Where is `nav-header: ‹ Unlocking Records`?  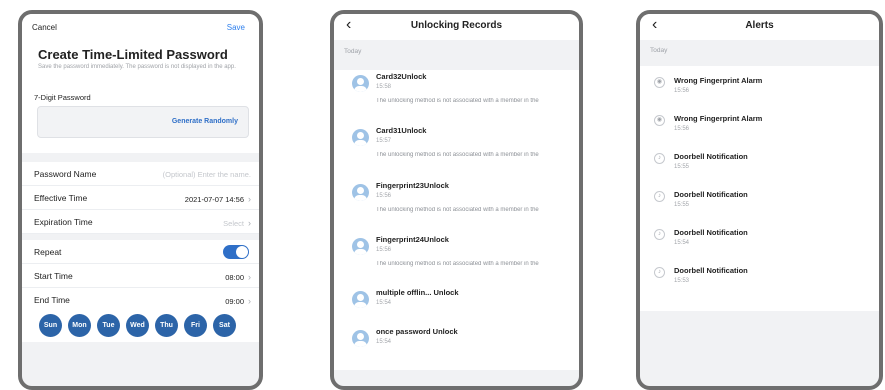
nav-header: ‹ Unlocking Records is located at coordinates (456, 27).